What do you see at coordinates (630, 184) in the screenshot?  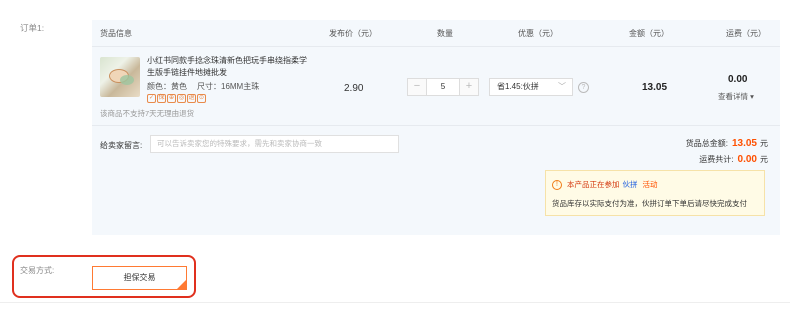 I see `notice-activity-link: 伙拼` at bounding box center [630, 184].